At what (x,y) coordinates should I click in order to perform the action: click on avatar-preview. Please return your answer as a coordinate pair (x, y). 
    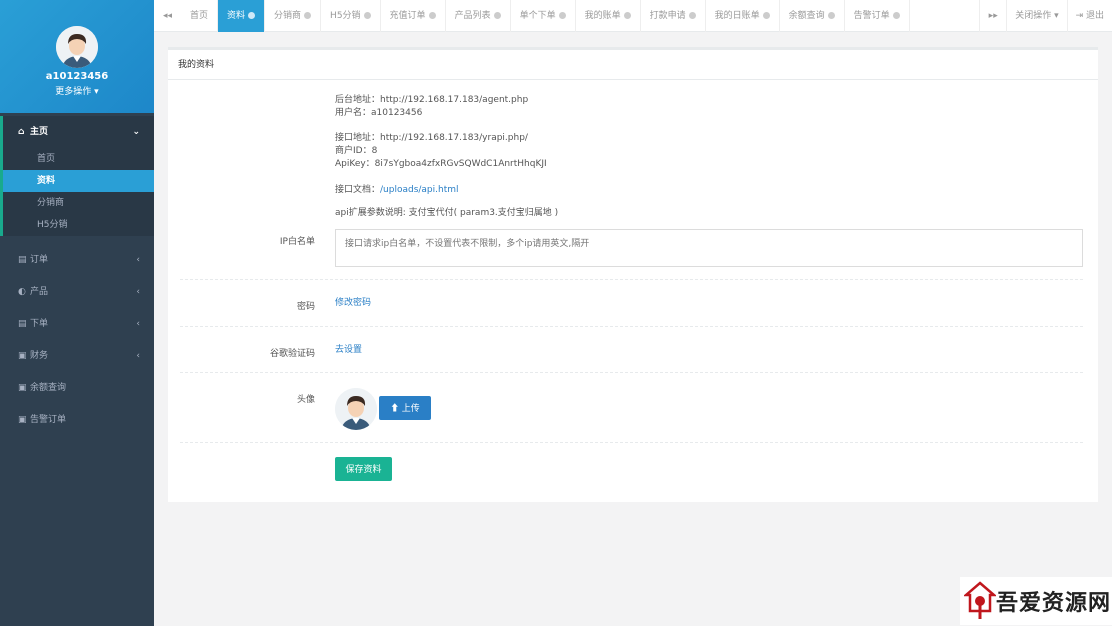
    Looking at the image, I should click on (356, 409).